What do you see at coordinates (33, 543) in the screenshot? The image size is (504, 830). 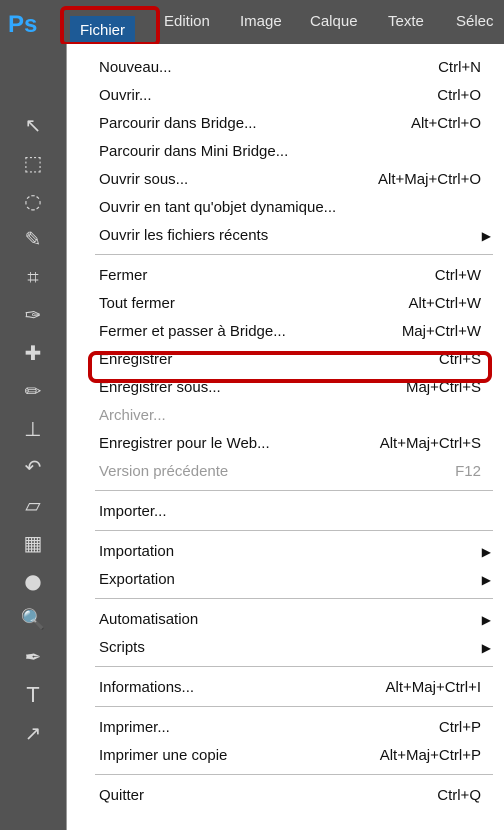 I see `gradient-icon: ▦` at bounding box center [33, 543].